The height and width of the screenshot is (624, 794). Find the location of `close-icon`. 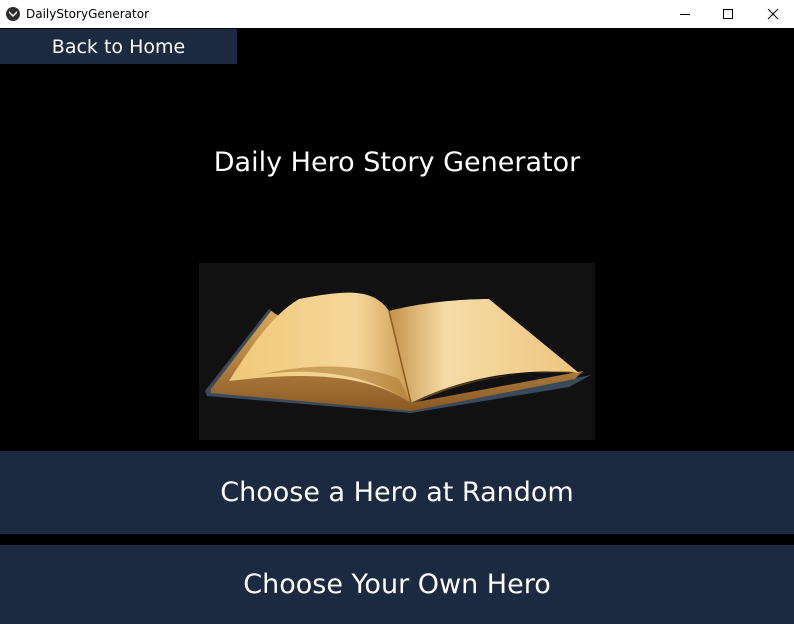

close-icon is located at coordinates (773, 14).